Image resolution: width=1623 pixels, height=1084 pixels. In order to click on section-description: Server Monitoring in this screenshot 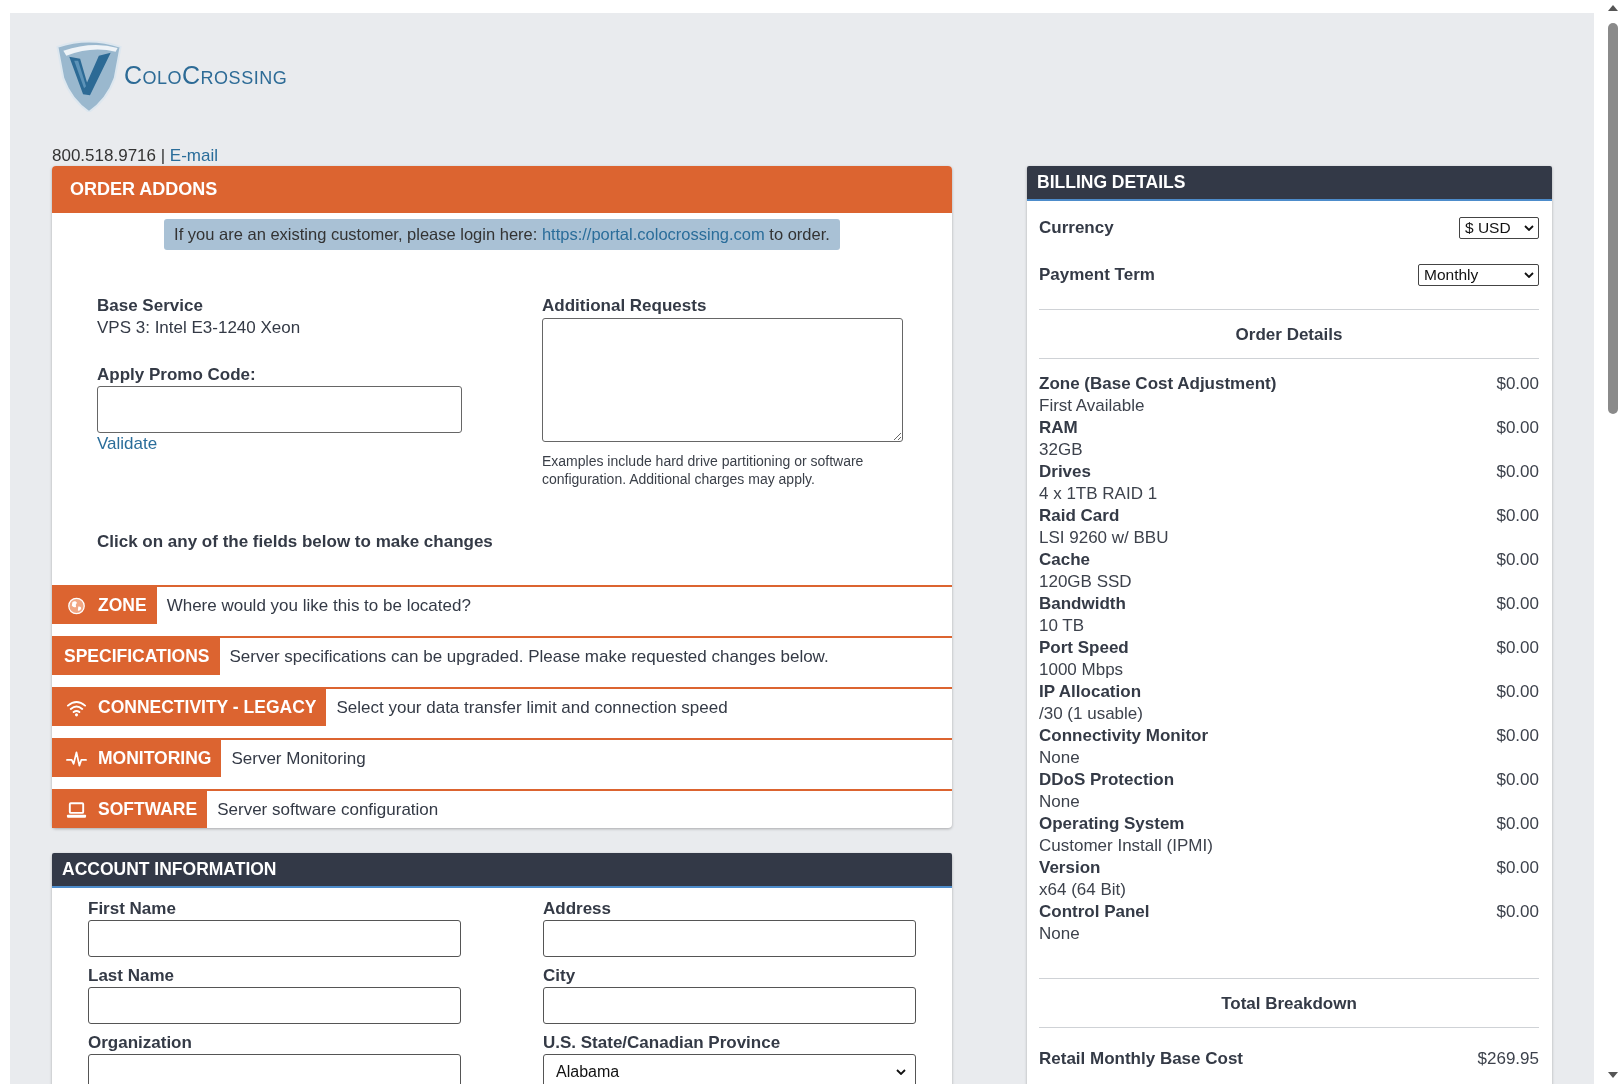, I will do `click(298, 758)`.